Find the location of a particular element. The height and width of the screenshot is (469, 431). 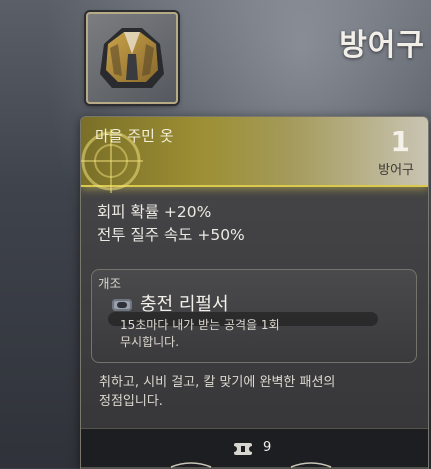

battery-icon is located at coordinates (122, 305).